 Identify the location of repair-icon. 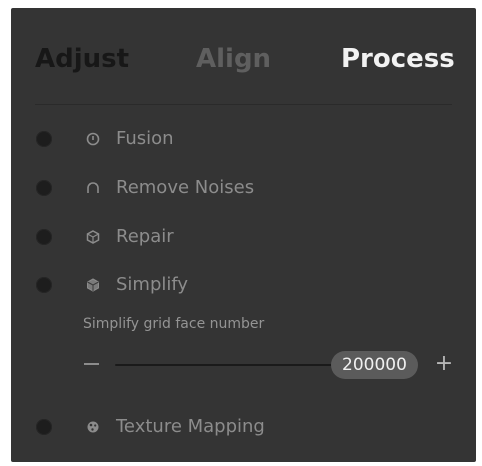
(92, 236).